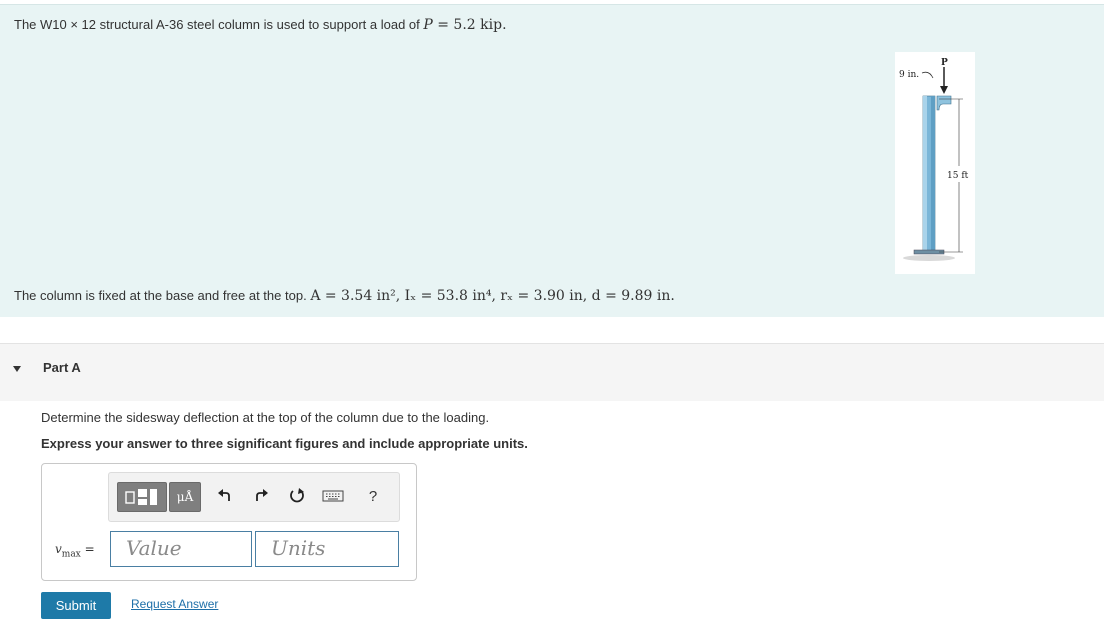 Image resolution: width=1104 pixels, height=644 pixels. What do you see at coordinates (174, 604) in the screenshot?
I see `request-answer-link: Request Answer` at bounding box center [174, 604].